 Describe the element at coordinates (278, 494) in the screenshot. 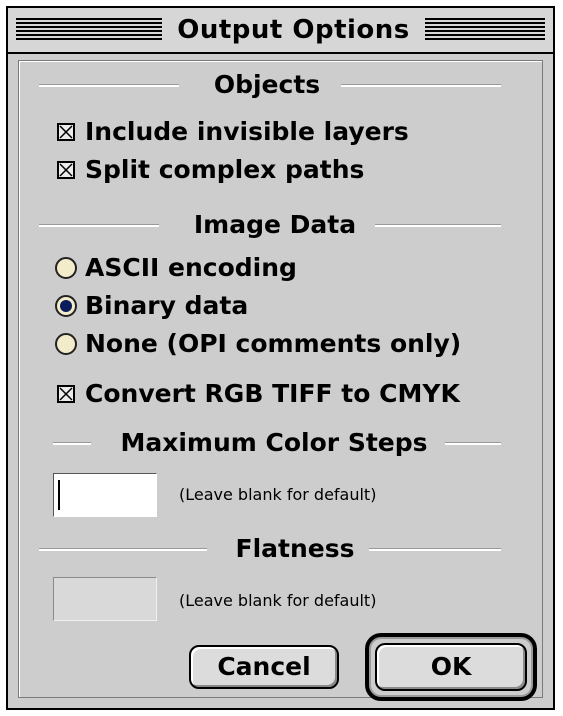

I see `max-color-steps-hint: (Leave blank for default)` at that location.